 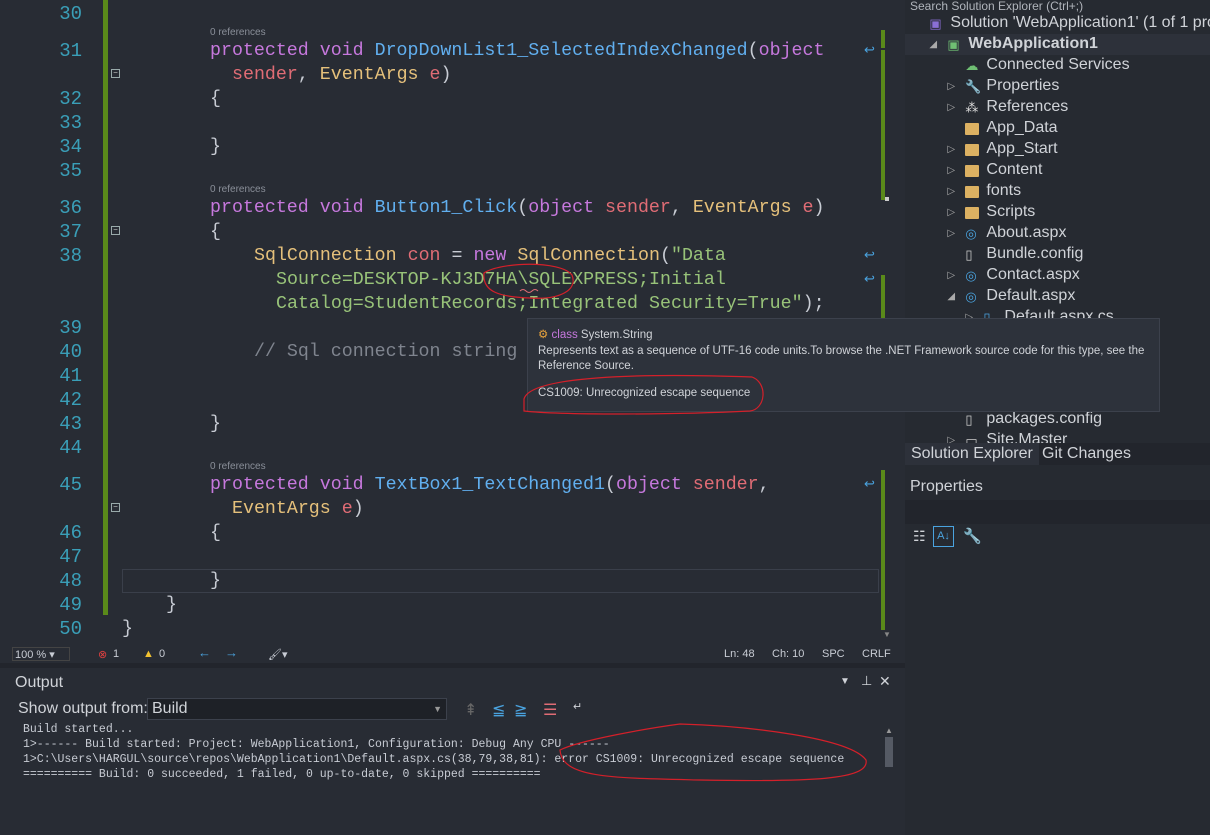 I want to click on output-scrollbar: ▲, so click(x=889, y=761).